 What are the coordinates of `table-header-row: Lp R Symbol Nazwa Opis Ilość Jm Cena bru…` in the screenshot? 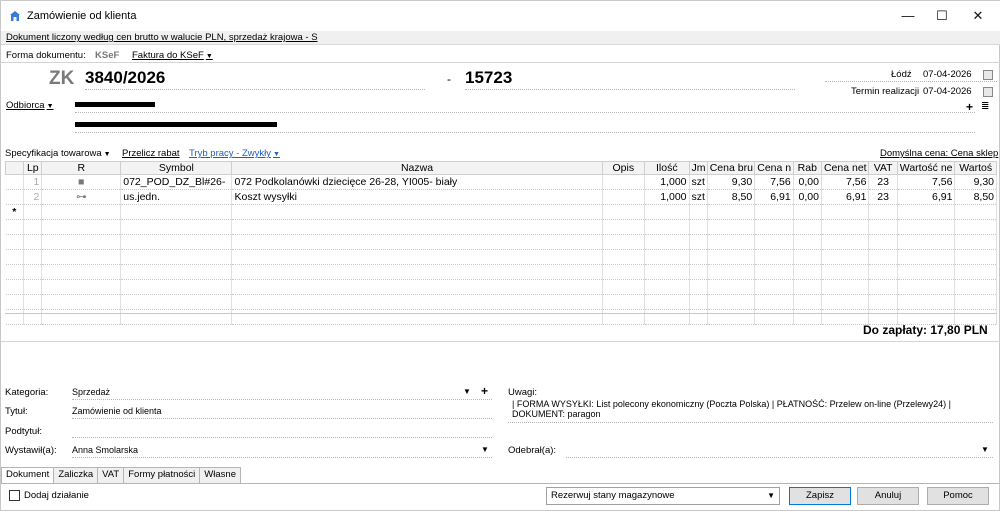 It's located at (500, 168).